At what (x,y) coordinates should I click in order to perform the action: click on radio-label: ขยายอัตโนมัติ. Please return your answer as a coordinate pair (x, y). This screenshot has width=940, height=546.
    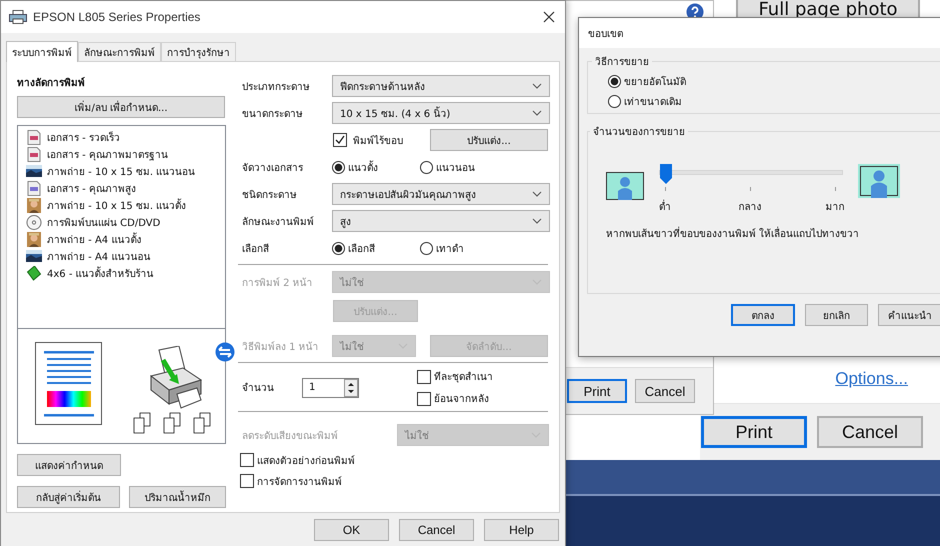
    Looking at the image, I should click on (655, 81).